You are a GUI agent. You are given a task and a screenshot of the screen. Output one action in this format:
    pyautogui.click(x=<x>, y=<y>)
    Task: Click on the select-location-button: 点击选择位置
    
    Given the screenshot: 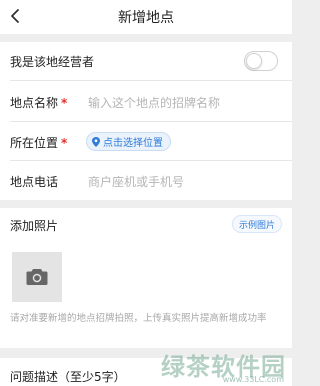 What is the action you would take?
    pyautogui.click(x=128, y=141)
    